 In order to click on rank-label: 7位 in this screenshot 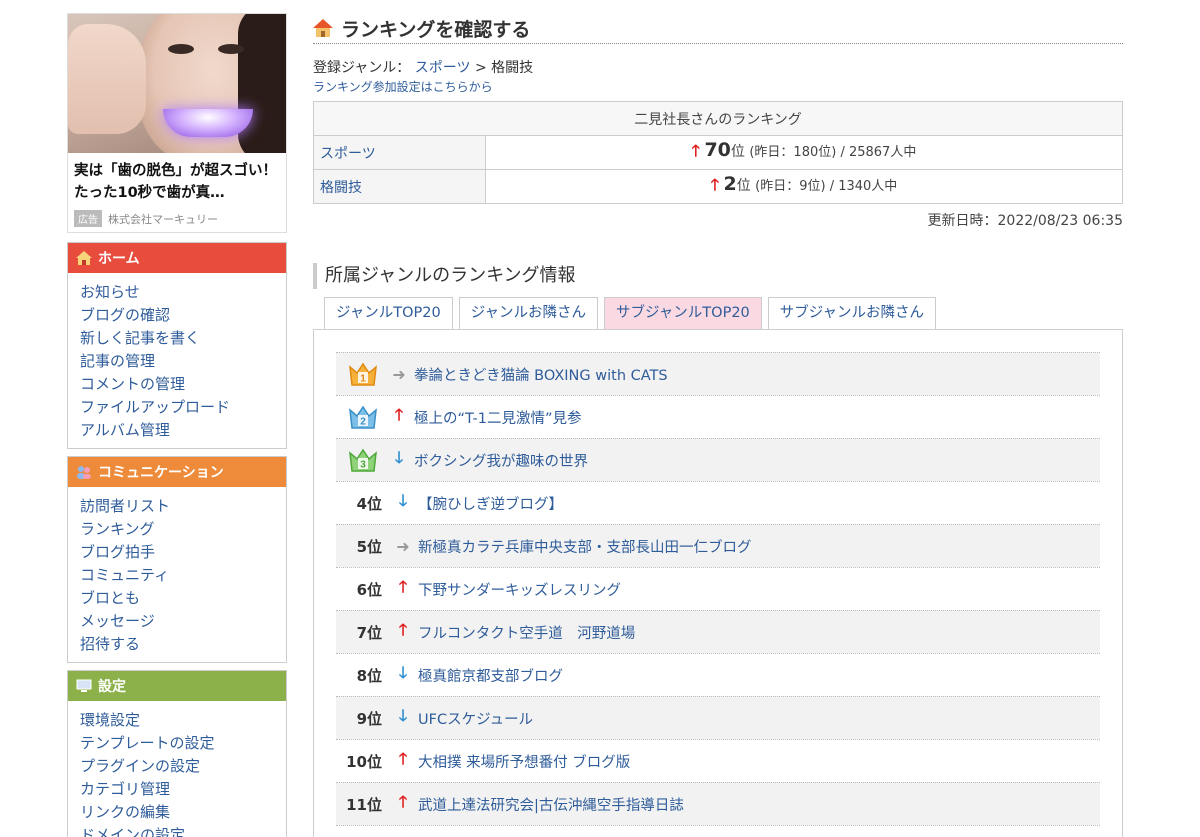, I will do `click(369, 632)`.